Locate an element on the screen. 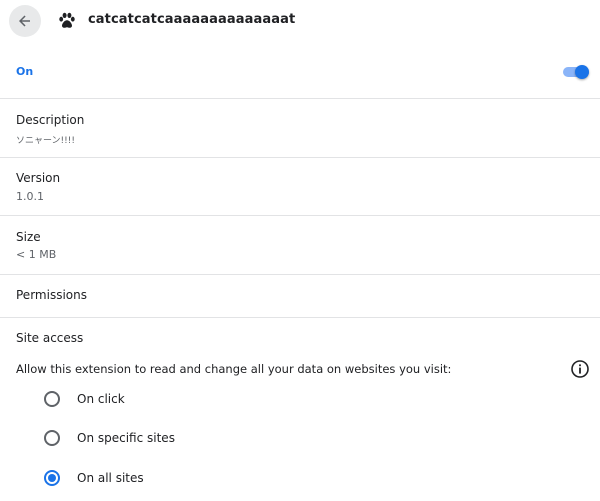  version-label: Version is located at coordinates (38, 178).